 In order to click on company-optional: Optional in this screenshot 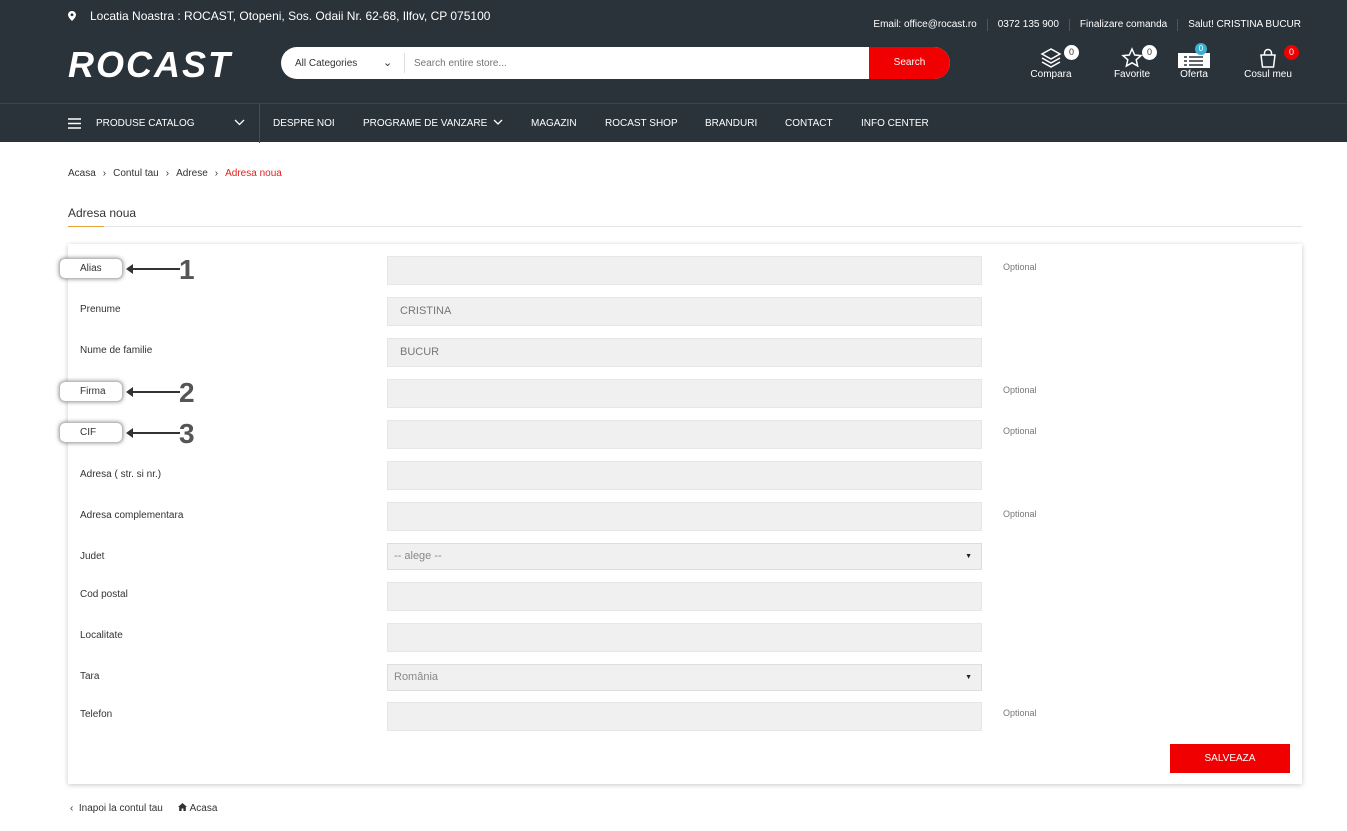, I will do `click(1020, 390)`.